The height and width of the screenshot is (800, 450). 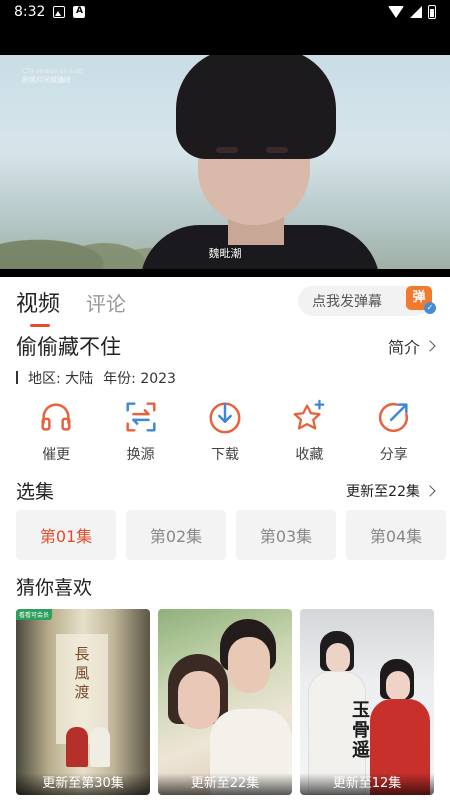 What do you see at coordinates (403, 347) in the screenshot?
I see `intro-label: 简介` at bounding box center [403, 347].